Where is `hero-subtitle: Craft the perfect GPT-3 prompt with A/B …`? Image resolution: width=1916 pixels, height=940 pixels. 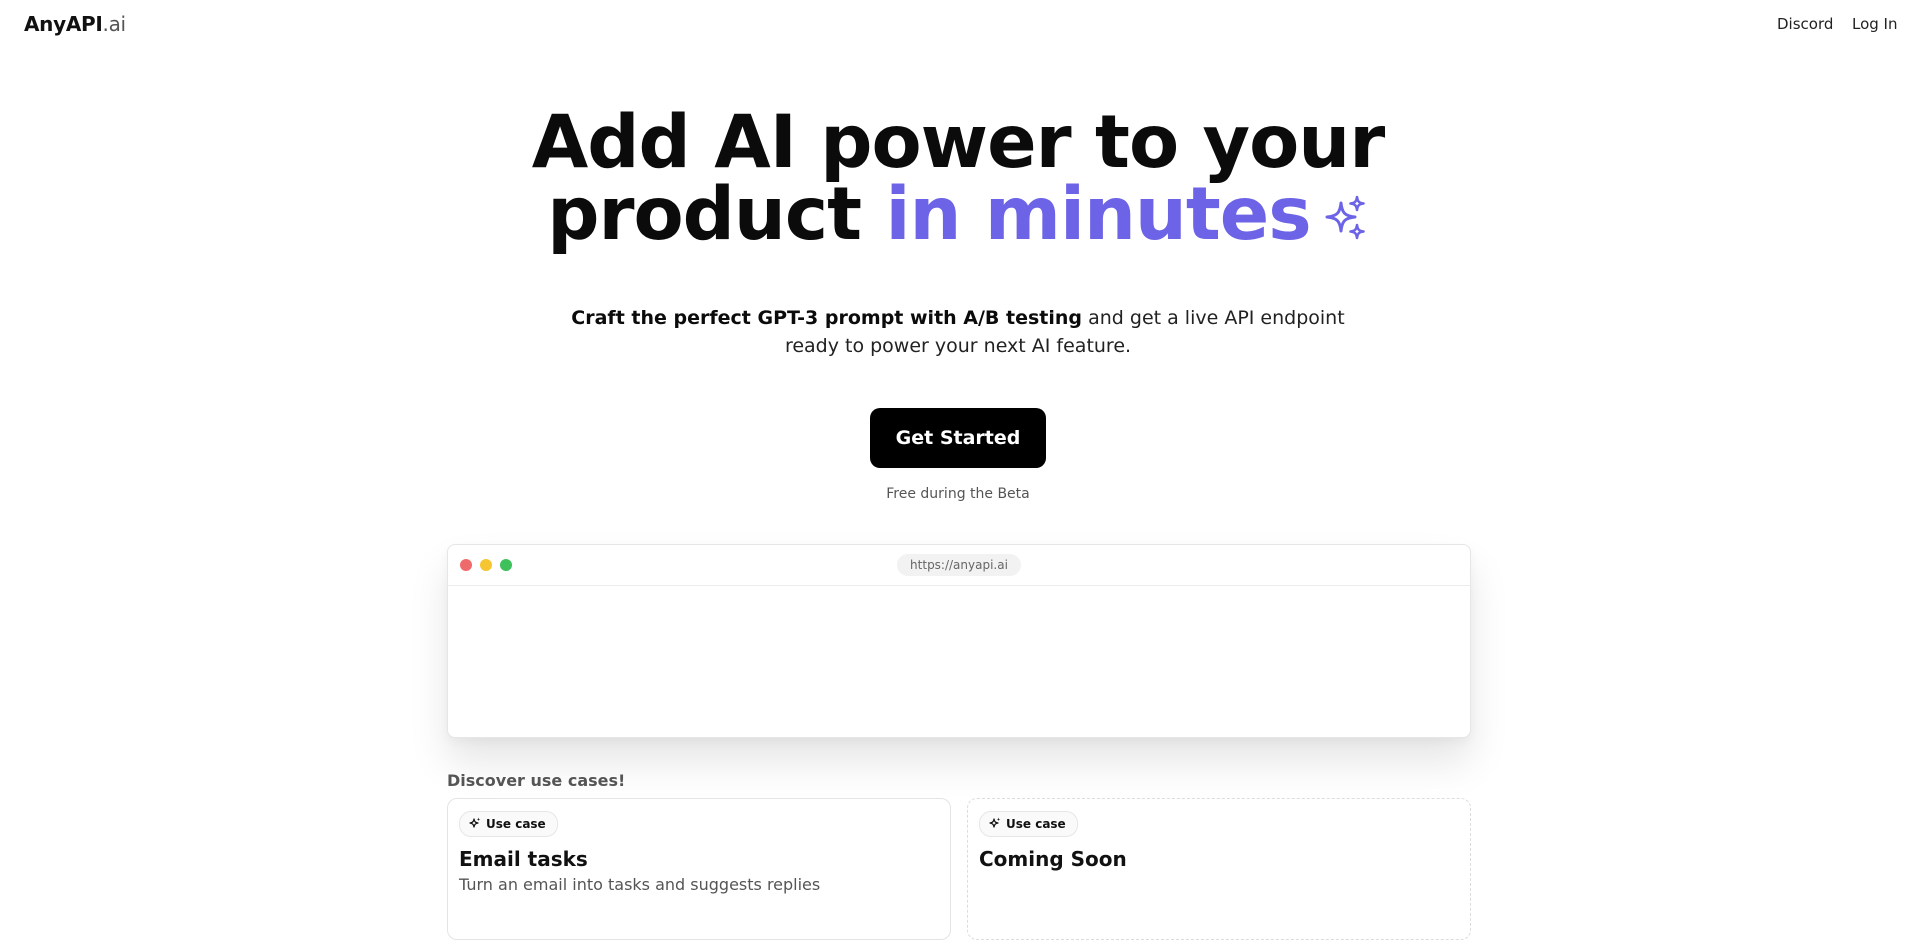
hero-subtitle: Craft the perfect GPT-3 prompt with A/B … is located at coordinates (958, 332).